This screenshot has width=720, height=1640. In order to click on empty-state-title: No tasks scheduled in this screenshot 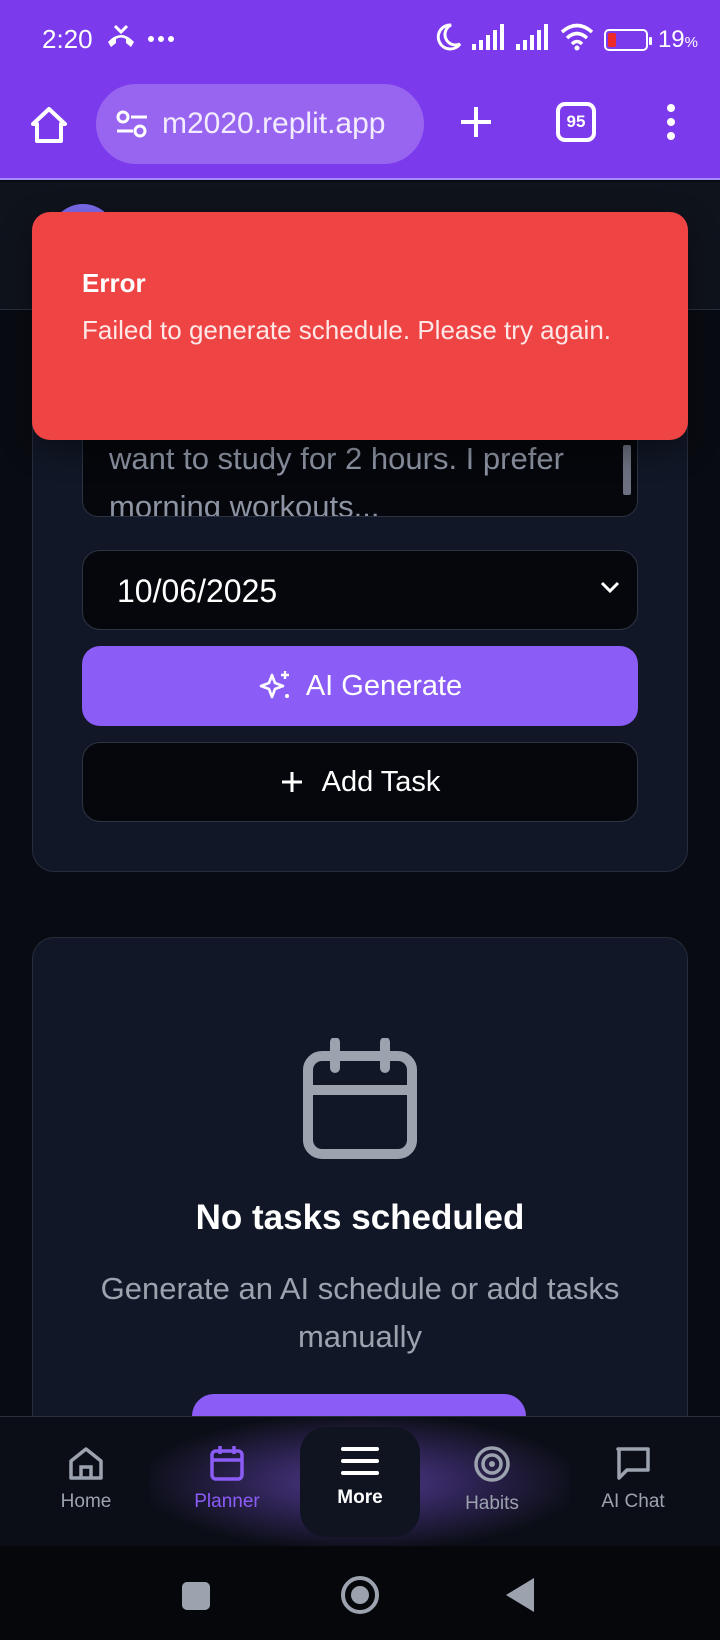, I will do `click(360, 1217)`.